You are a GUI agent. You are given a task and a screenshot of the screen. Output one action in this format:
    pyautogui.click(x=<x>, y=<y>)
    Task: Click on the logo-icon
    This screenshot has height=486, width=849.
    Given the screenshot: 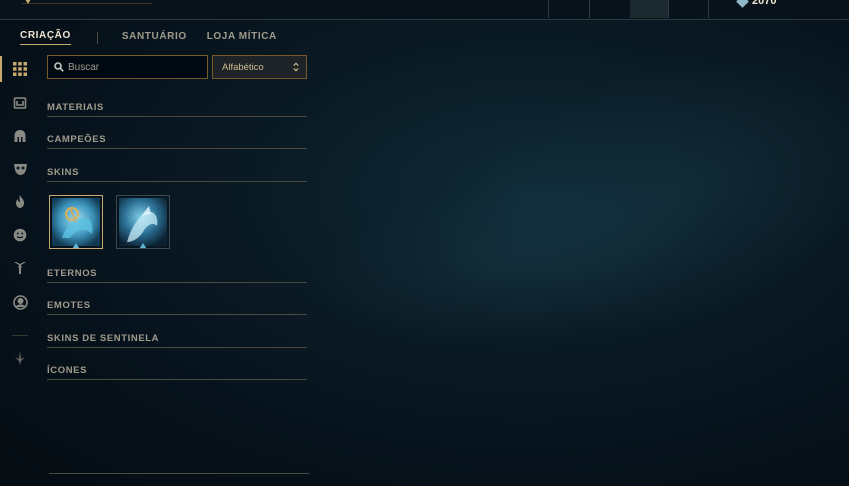 What is the action you would take?
    pyautogui.click(x=28, y=2)
    